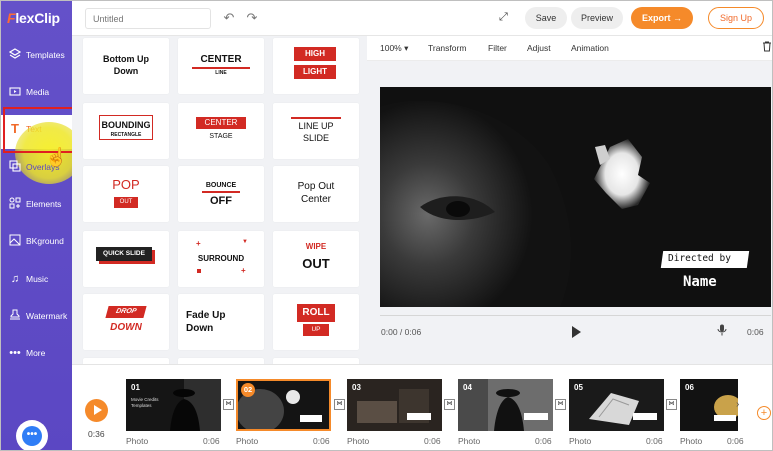 The width and height of the screenshot is (773, 451). Describe the element at coordinates (148, 18) in the screenshot. I see `project-title-input` at that location.